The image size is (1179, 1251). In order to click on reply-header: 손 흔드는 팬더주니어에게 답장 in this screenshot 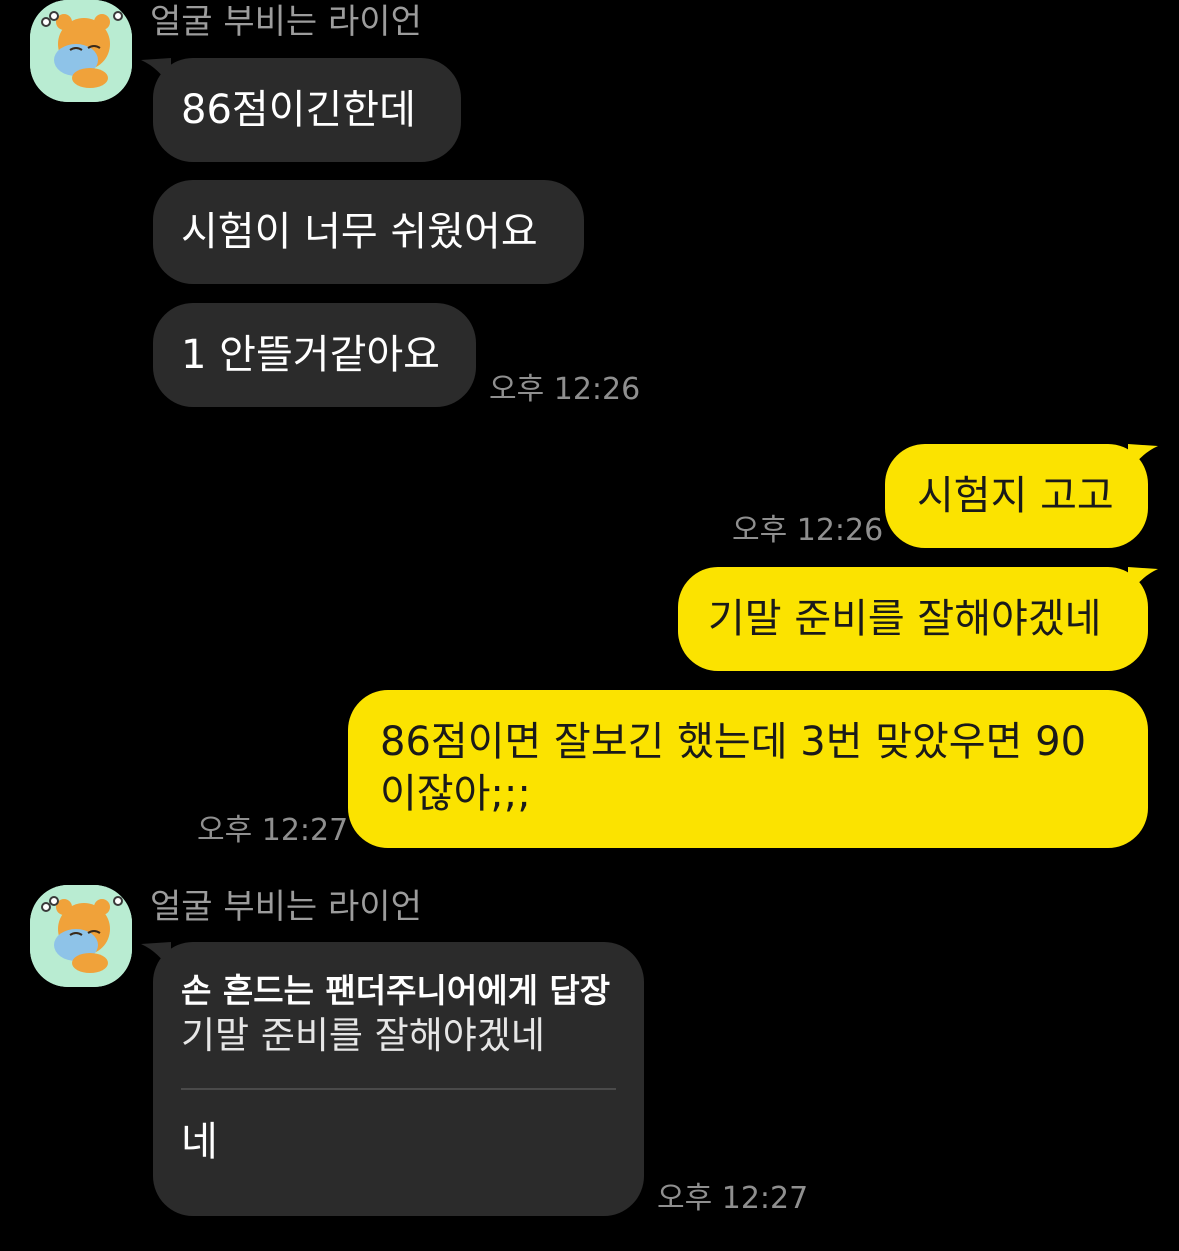, I will do `click(396, 990)`.